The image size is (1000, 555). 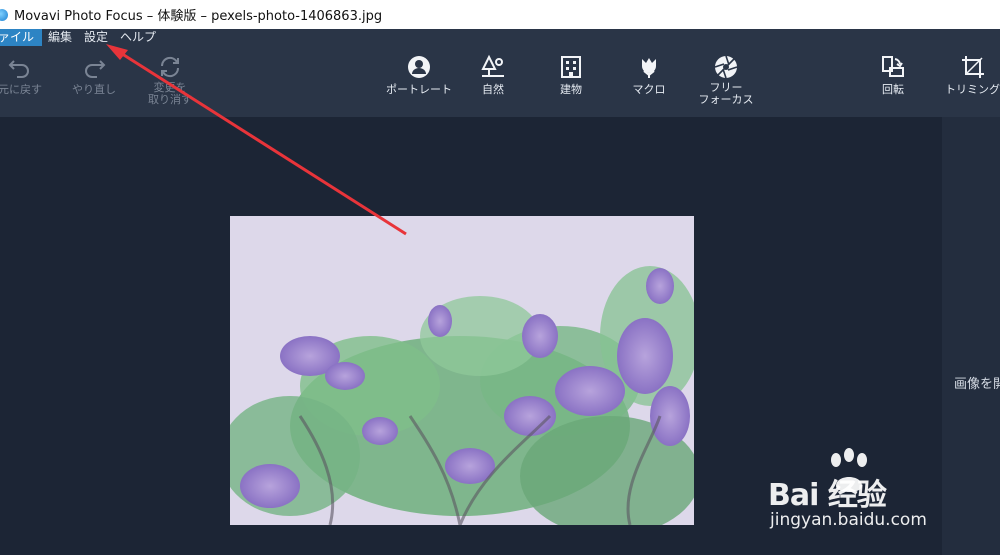 What do you see at coordinates (26, 81) in the screenshot?
I see `undo-button: 元に戻す` at bounding box center [26, 81].